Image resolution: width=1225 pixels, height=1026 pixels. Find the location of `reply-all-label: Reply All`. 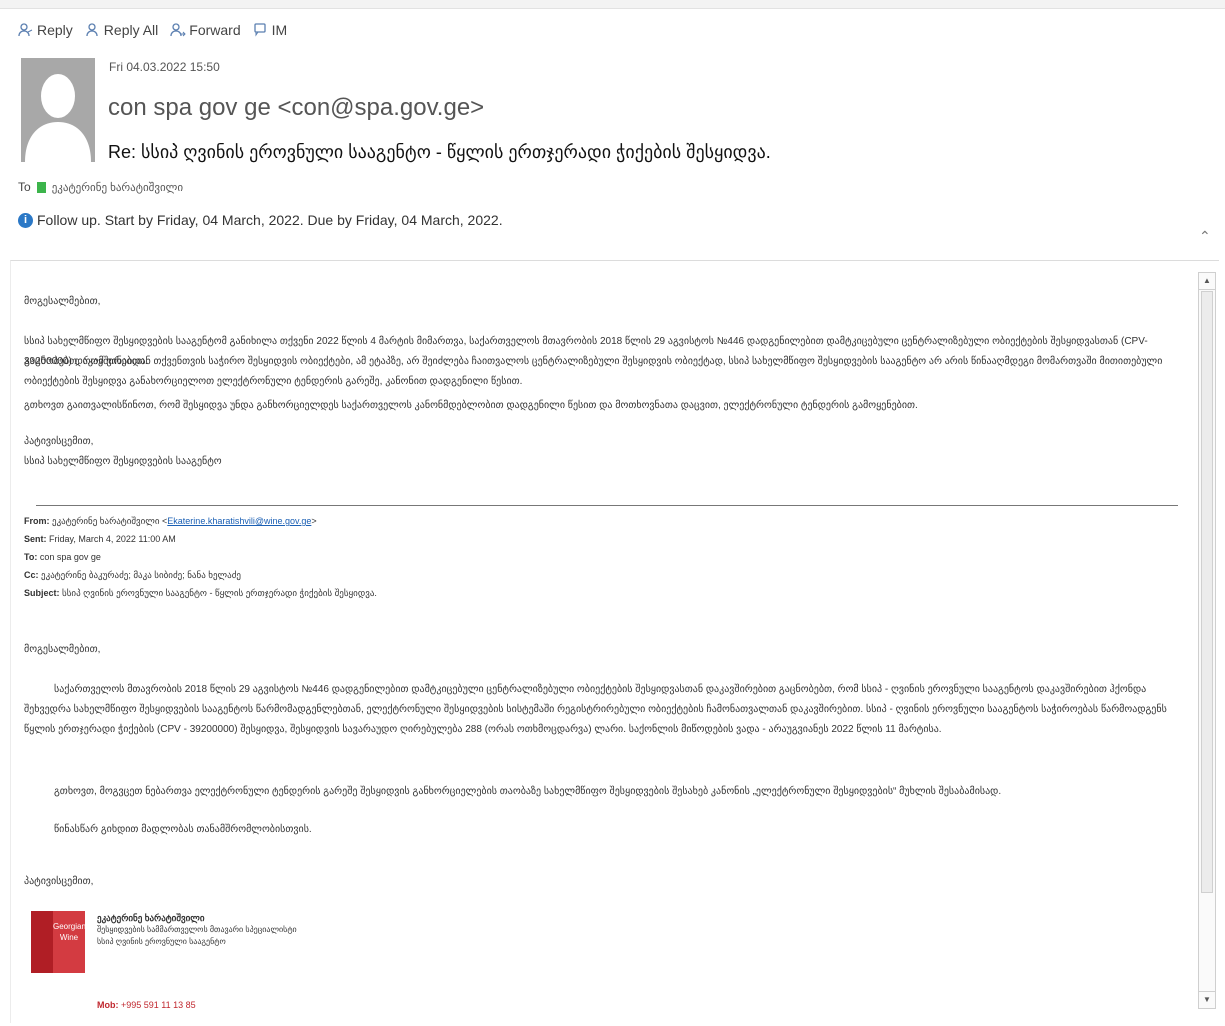

reply-all-label: Reply All is located at coordinates (131, 30).